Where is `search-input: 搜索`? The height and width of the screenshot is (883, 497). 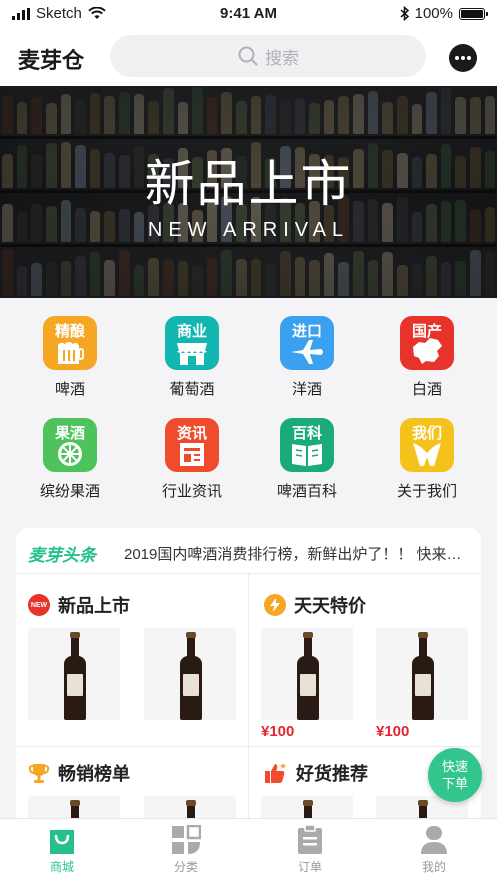 search-input: 搜索 is located at coordinates (268, 56).